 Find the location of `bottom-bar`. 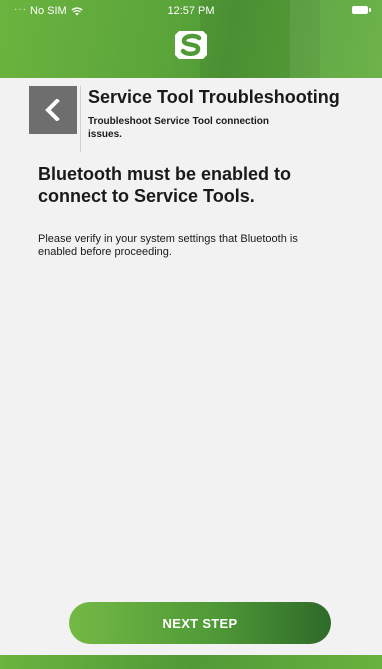

bottom-bar is located at coordinates (191, 662).